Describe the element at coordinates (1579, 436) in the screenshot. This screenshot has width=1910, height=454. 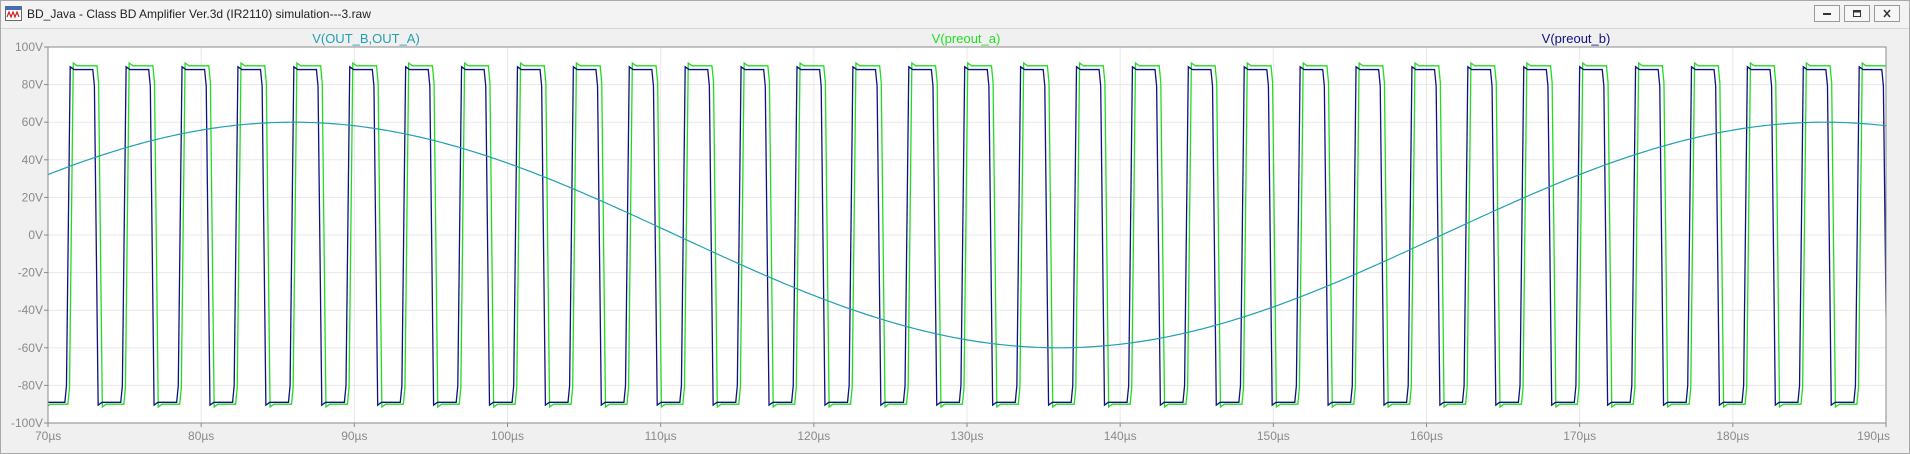
I see `x-tick-label: 170µs` at that location.